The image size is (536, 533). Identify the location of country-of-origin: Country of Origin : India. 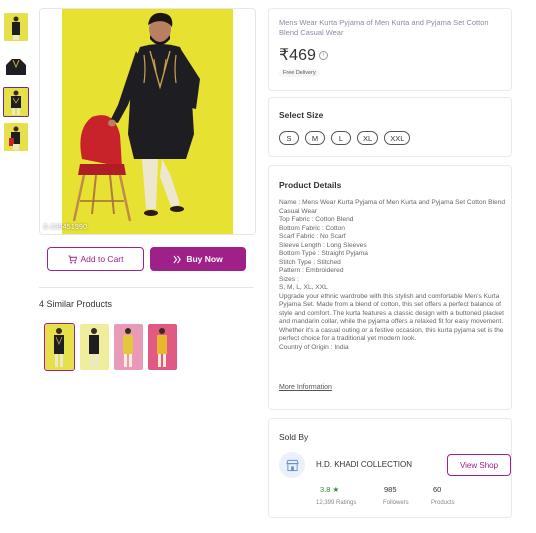
(314, 347).